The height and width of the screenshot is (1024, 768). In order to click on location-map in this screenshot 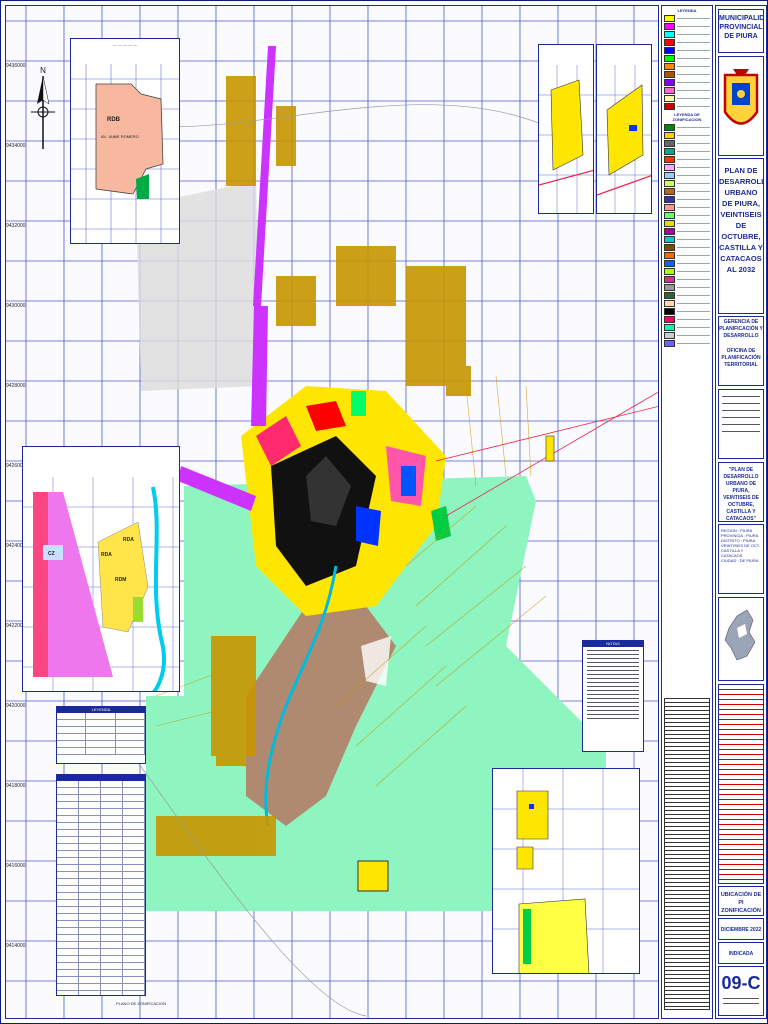, I will do `click(741, 639)`.